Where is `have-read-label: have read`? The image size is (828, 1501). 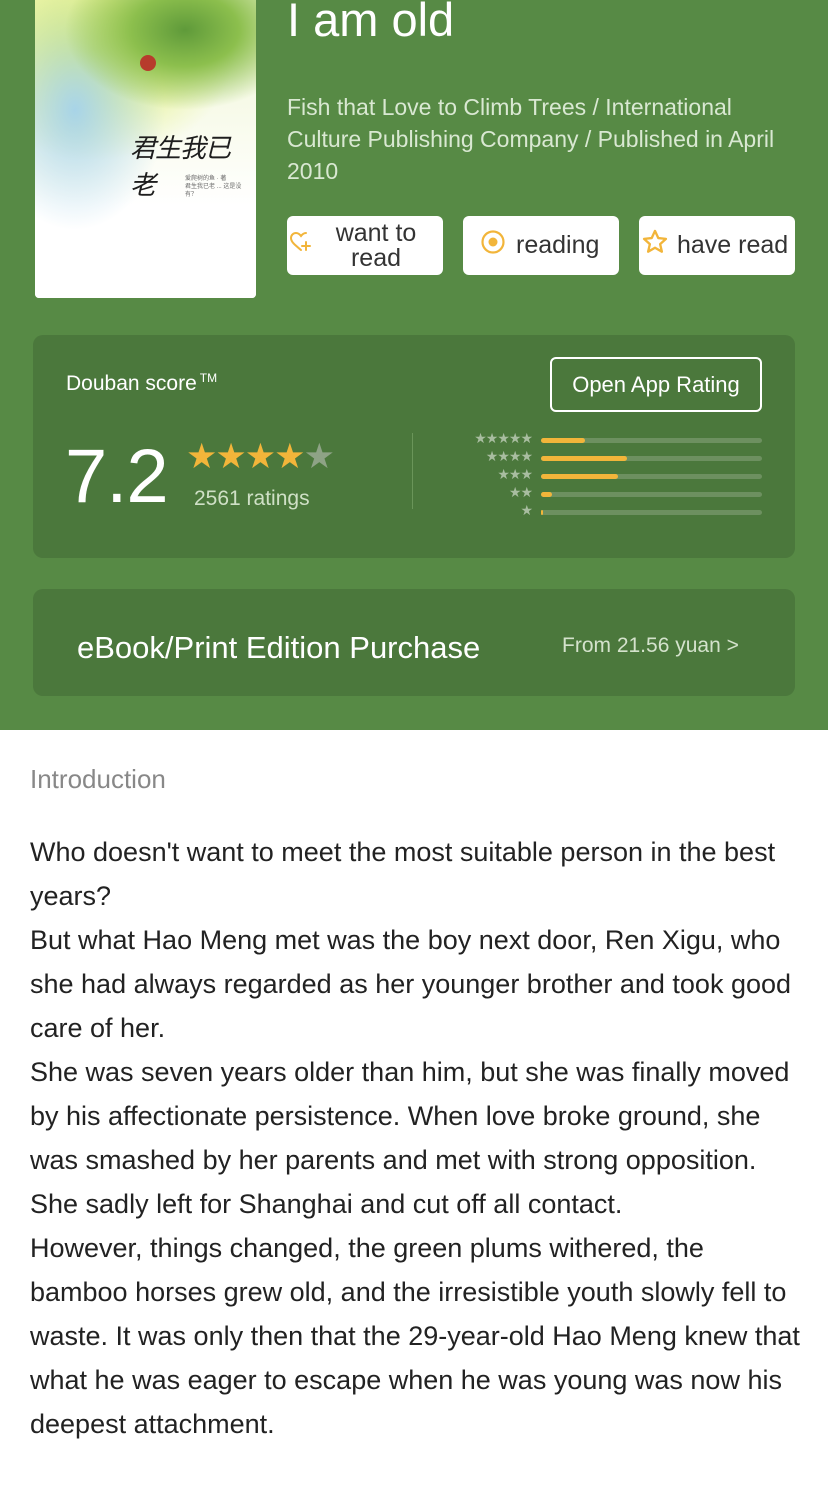
have-read-label: have read is located at coordinates (733, 245).